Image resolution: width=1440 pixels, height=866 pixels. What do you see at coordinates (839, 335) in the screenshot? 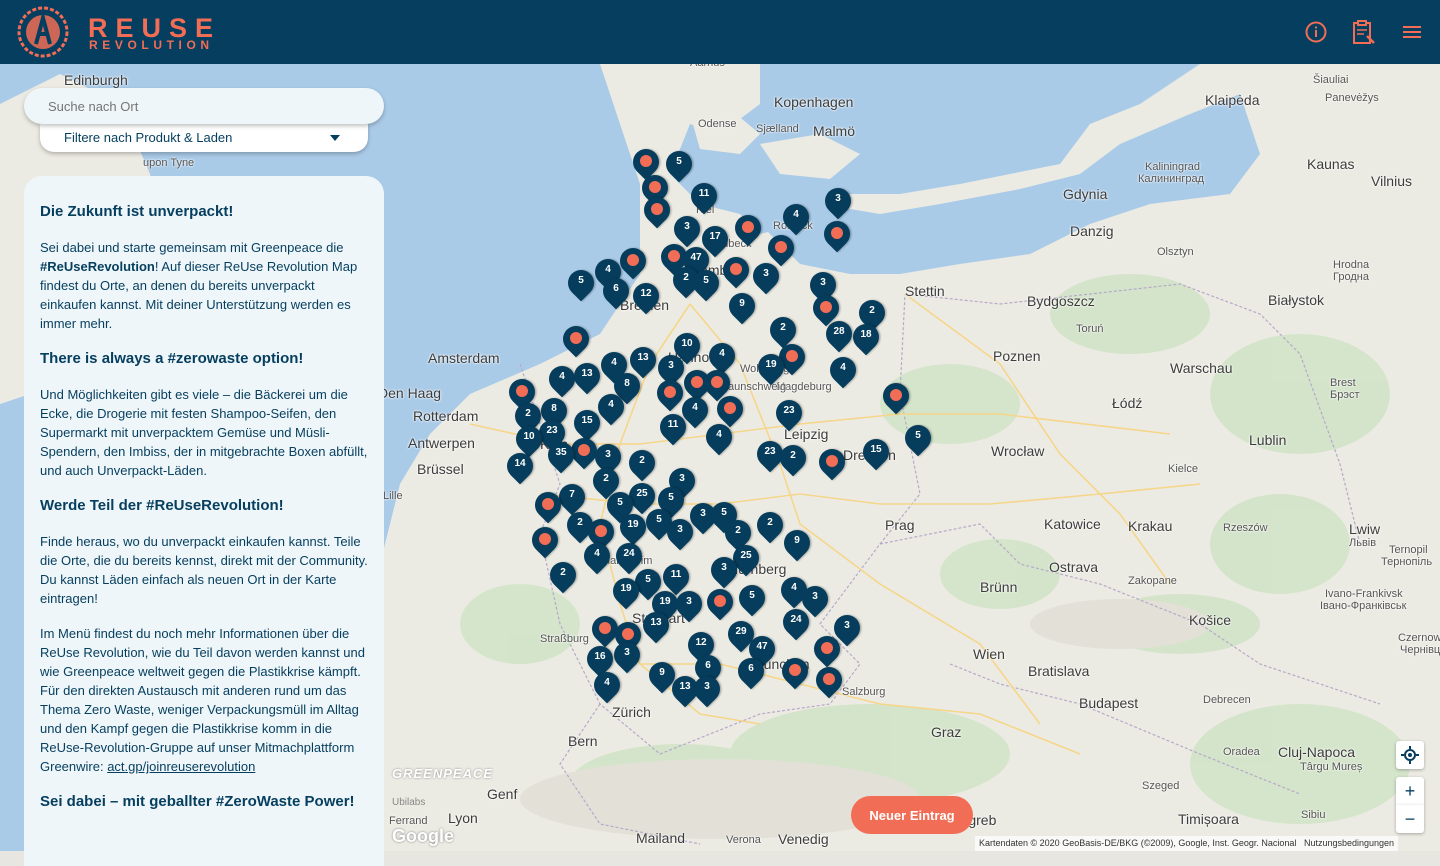
I see `map-cluster-marker: 28` at bounding box center [839, 335].